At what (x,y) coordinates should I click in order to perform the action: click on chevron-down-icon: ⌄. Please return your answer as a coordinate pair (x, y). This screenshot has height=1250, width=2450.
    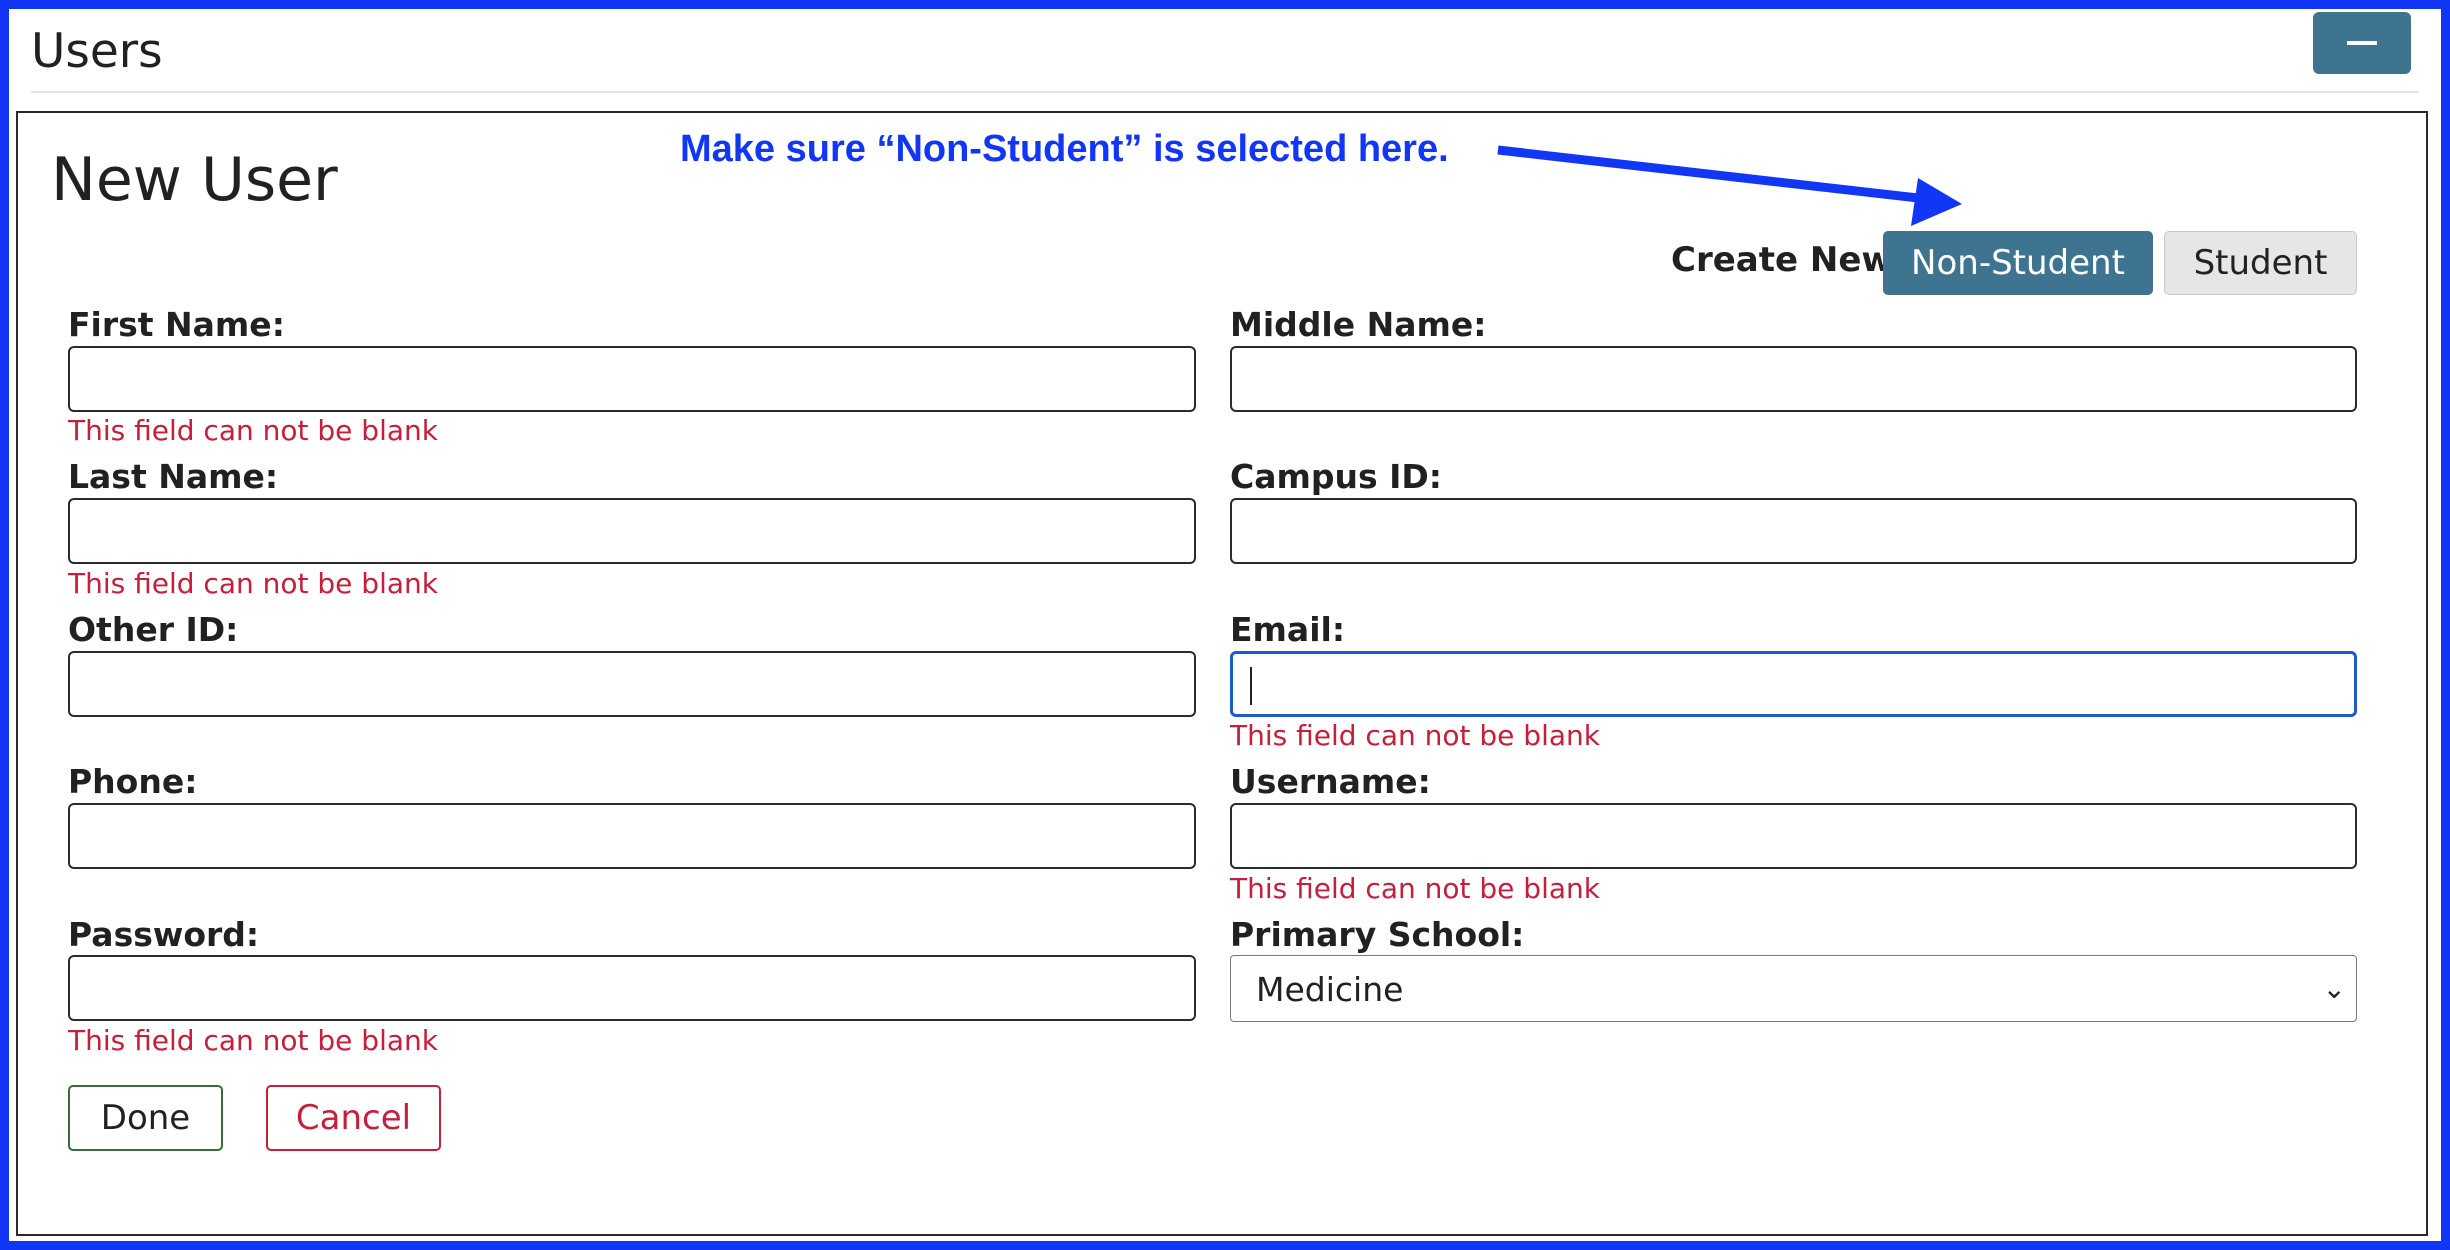
    Looking at the image, I should click on (2334, 988).